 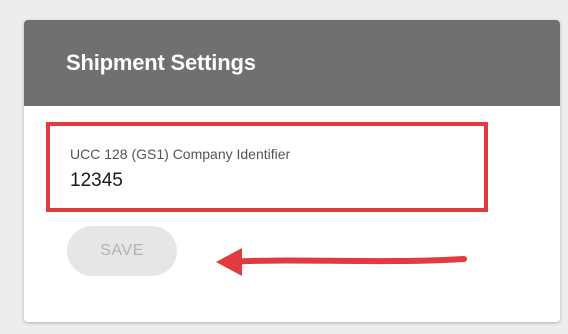 I want to click on card-title: Shipment Settings, so click(x=161, y=62).